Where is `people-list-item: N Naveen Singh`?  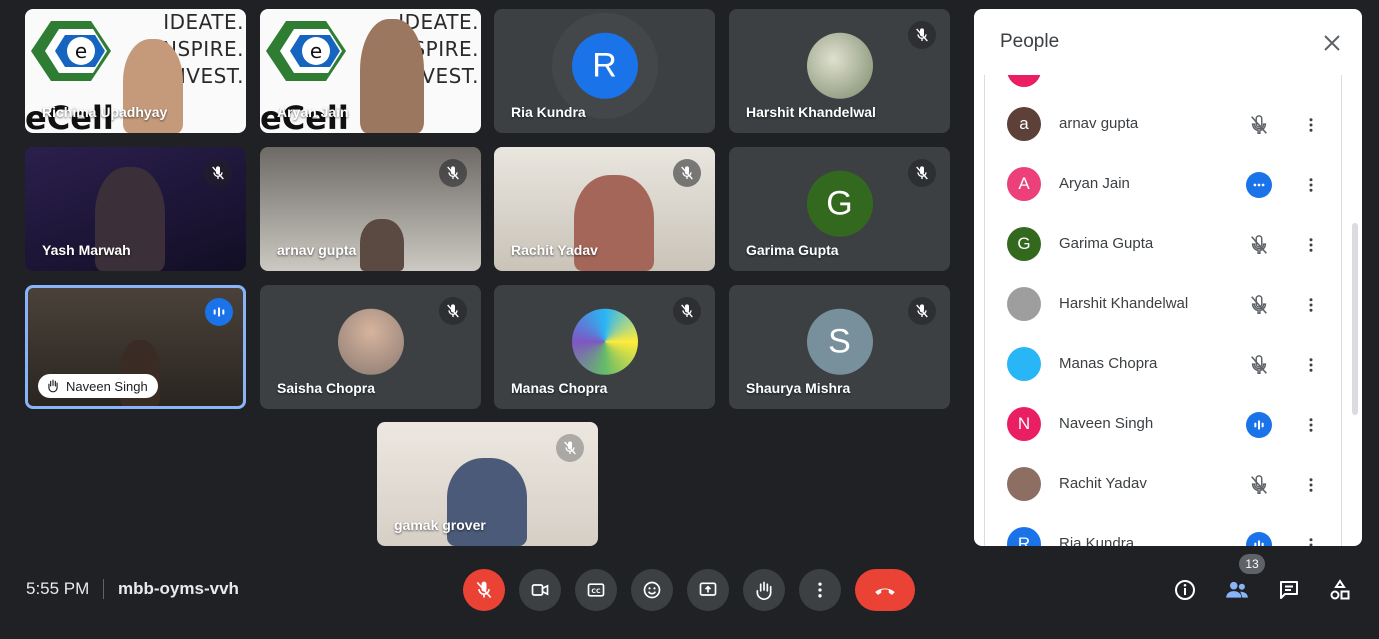 people-list-item: N Naveen Singh is located at coordinates (1163, 425).